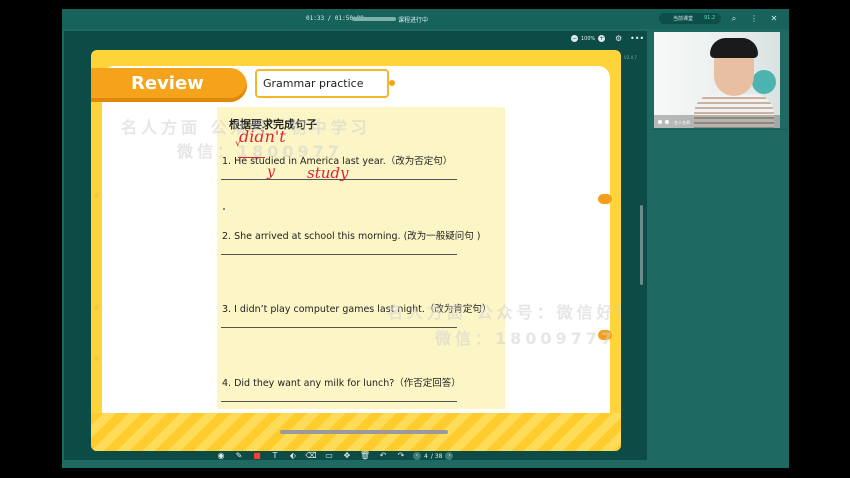 This screenshot has height=478, width=850. I want to click on teacher-hair, so click(734, 48).